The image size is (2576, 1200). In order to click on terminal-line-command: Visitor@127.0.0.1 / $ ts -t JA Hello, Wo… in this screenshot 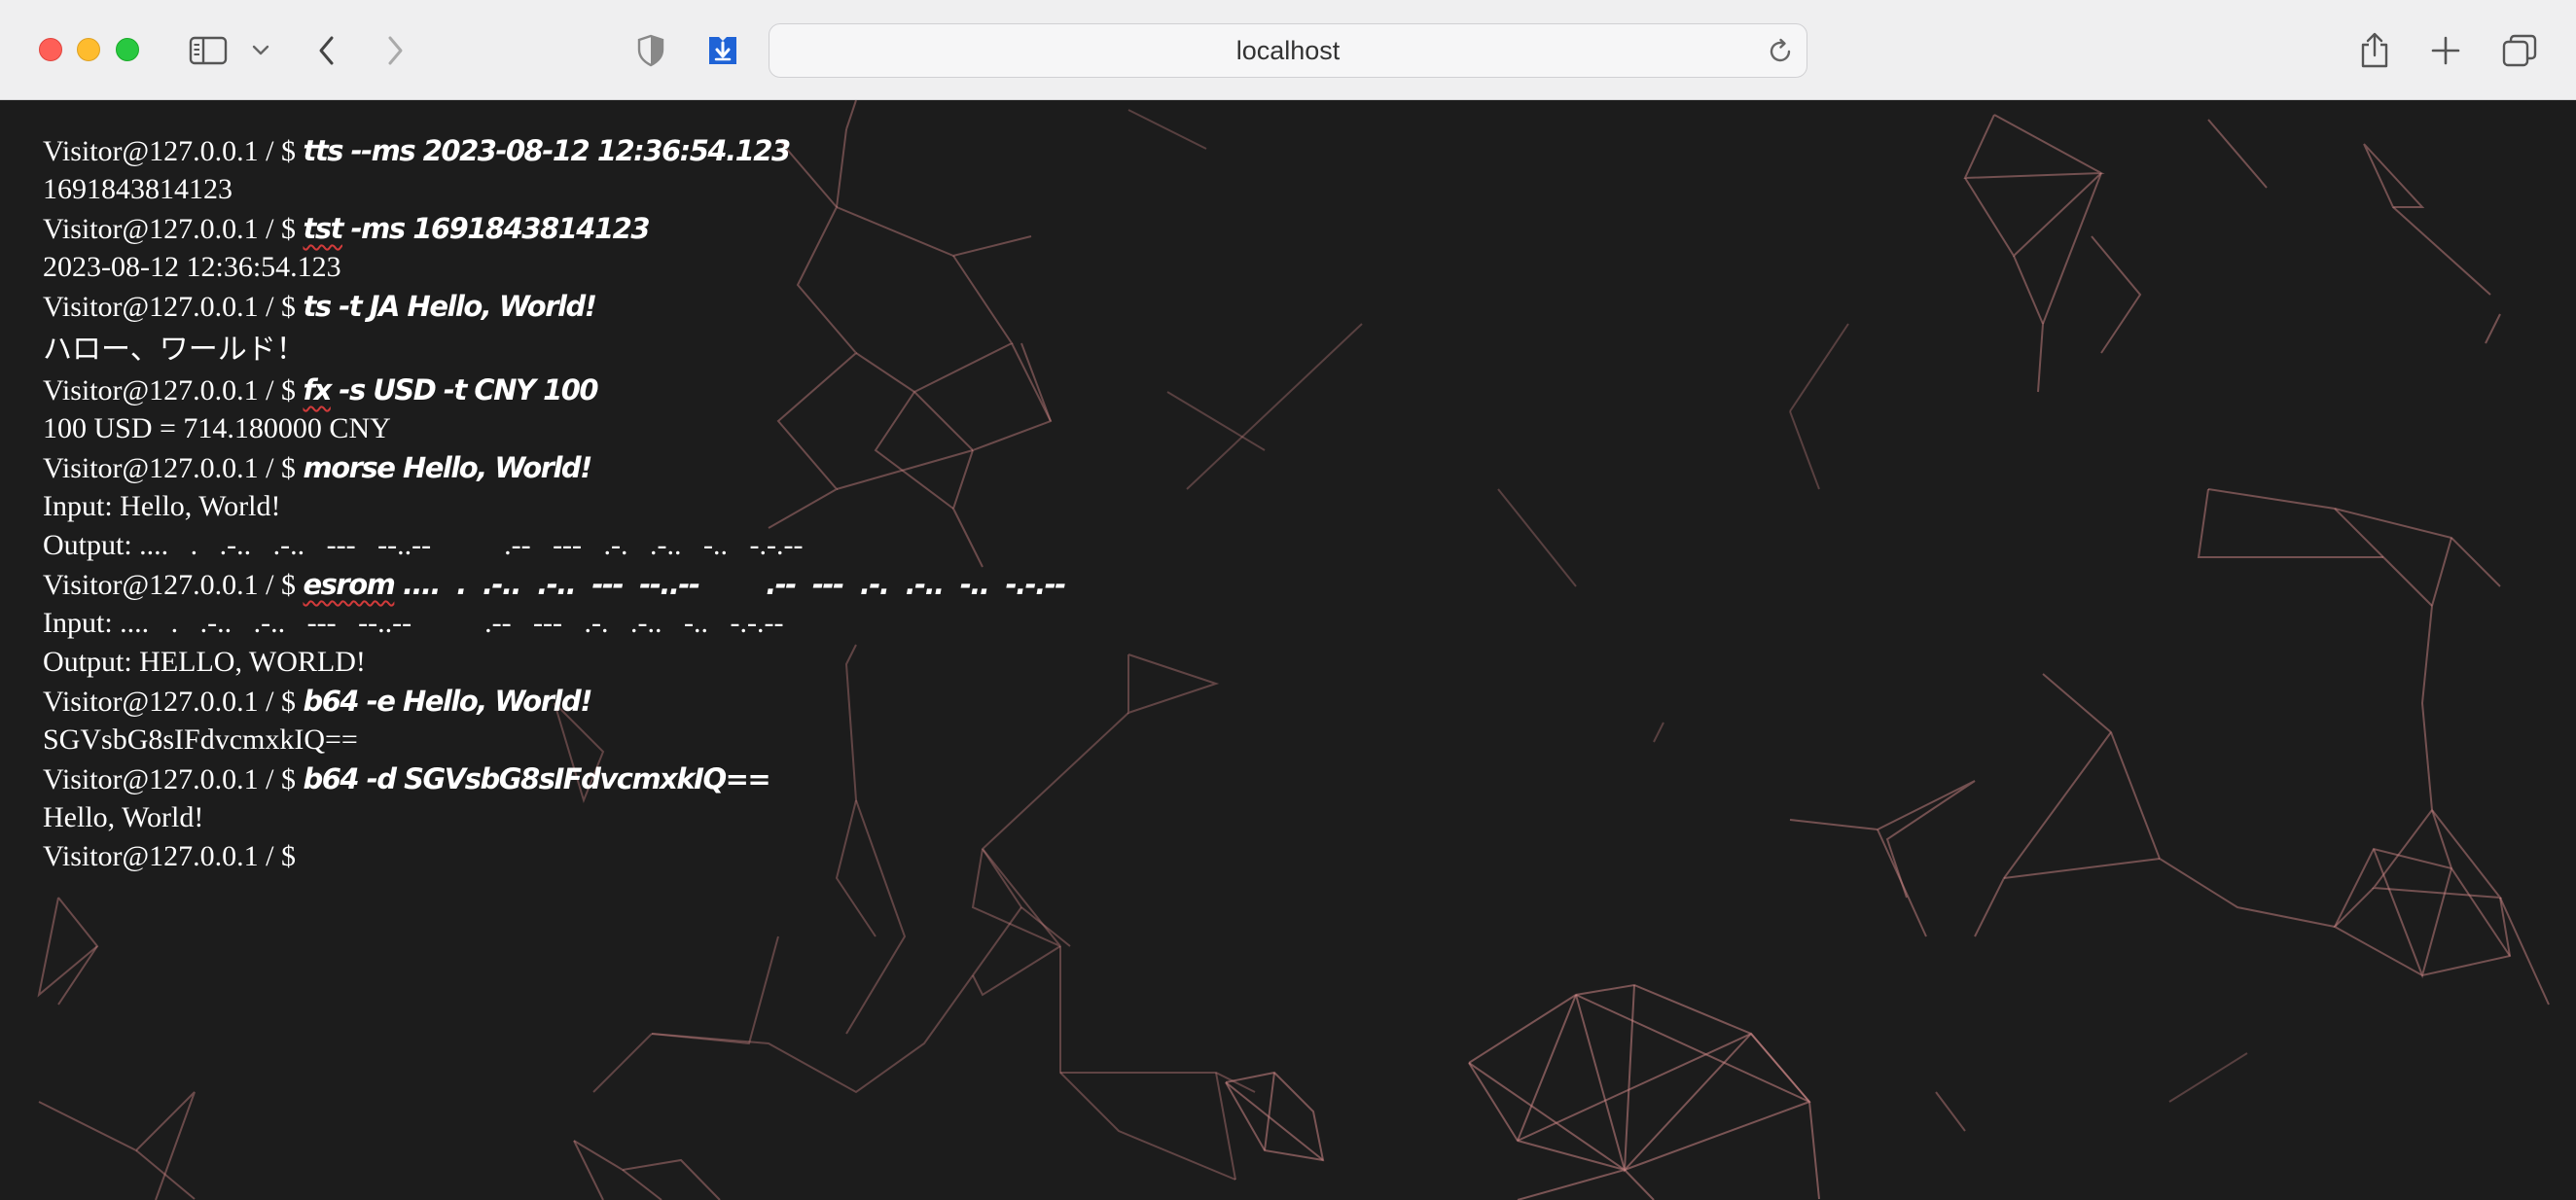, I will do `click(1288, 306)`.